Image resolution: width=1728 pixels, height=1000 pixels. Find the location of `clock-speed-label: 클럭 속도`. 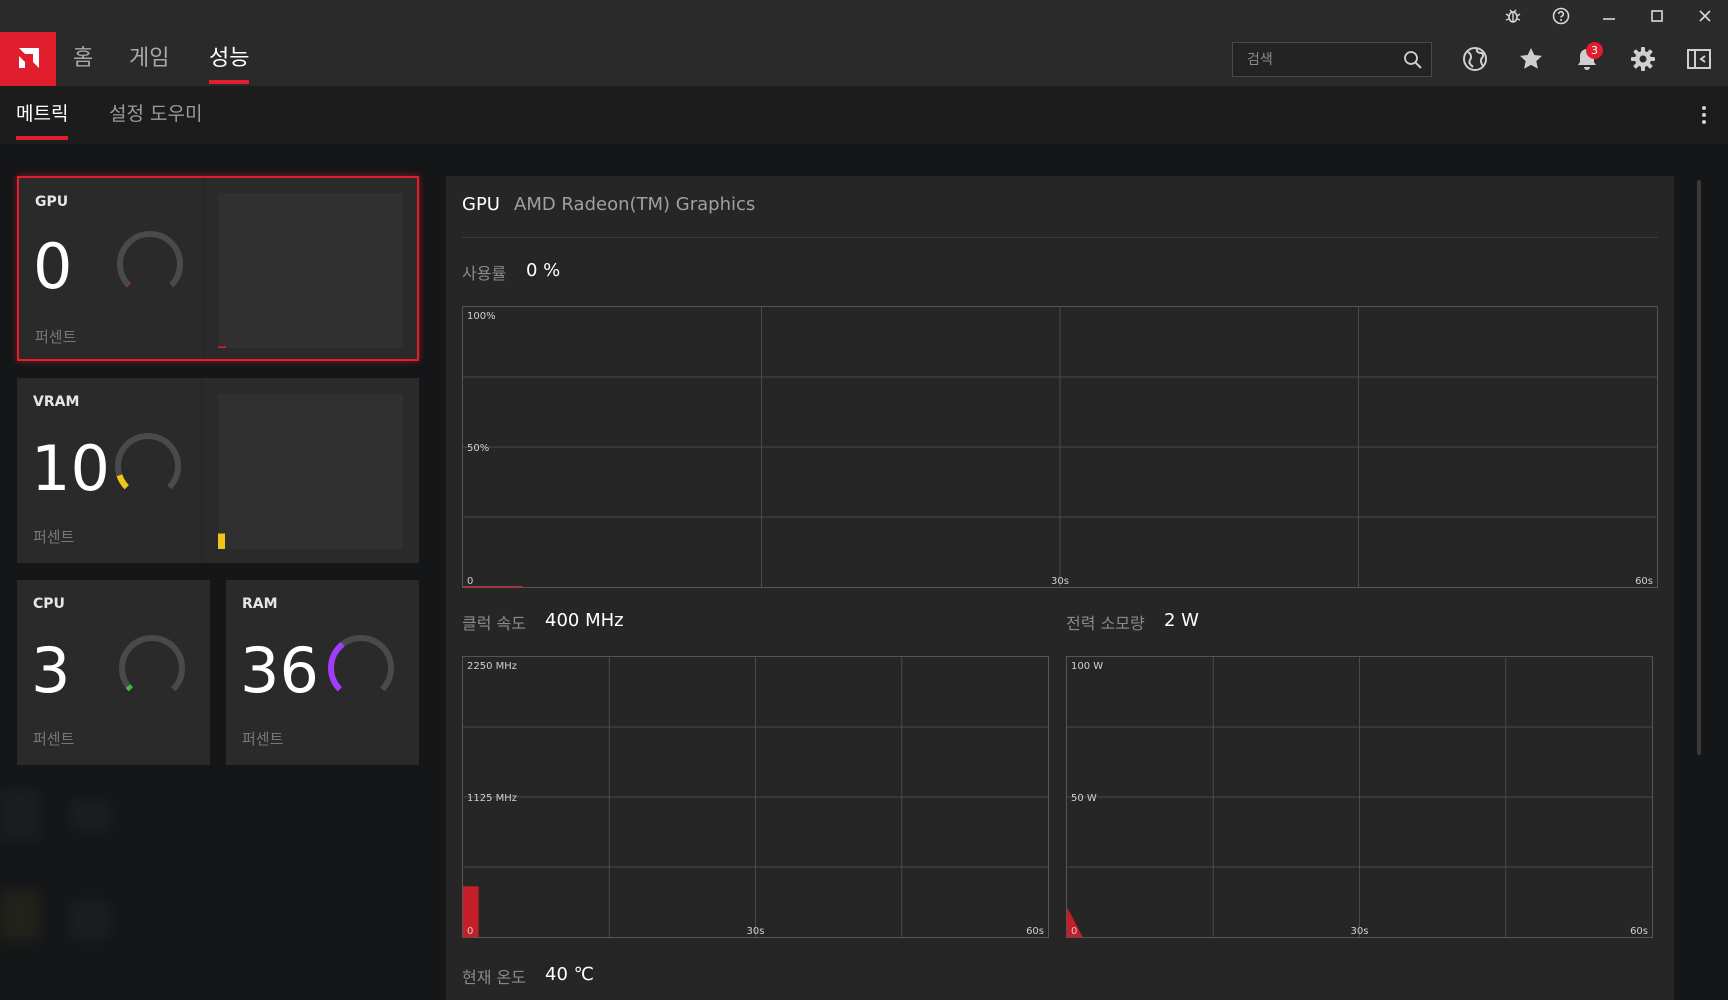

clock-speed-label: 클럭 속도 is located at coordinates (494, 623).